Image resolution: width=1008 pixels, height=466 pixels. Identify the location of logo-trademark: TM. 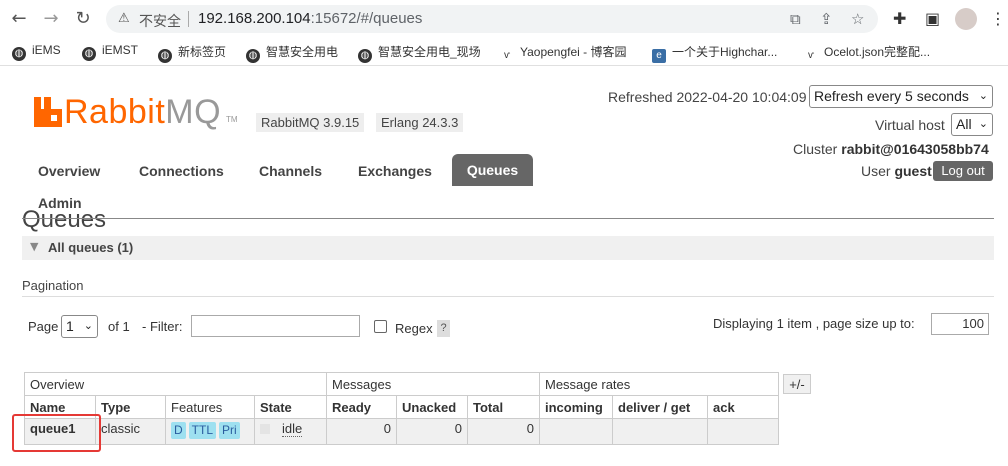
(232, 119).